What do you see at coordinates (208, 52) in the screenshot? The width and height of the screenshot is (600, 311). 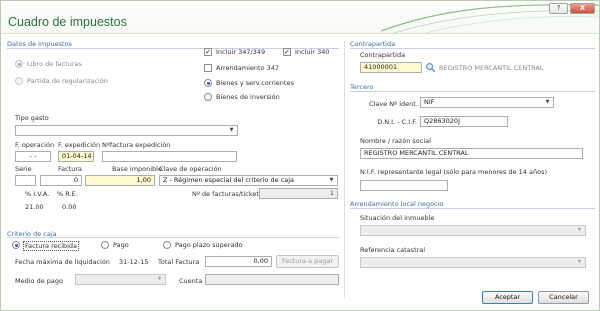 I see `incluir-347-349-checkbox: ✓` at bounding box center [208, 52].